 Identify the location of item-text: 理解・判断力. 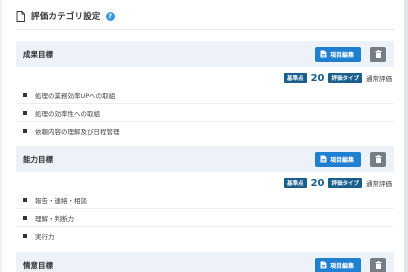
(54, 218).